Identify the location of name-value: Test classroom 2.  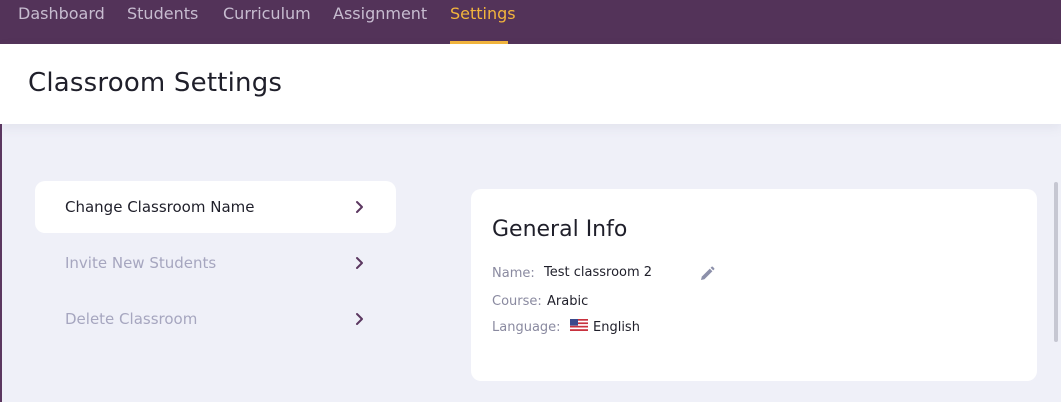
(598, 272).